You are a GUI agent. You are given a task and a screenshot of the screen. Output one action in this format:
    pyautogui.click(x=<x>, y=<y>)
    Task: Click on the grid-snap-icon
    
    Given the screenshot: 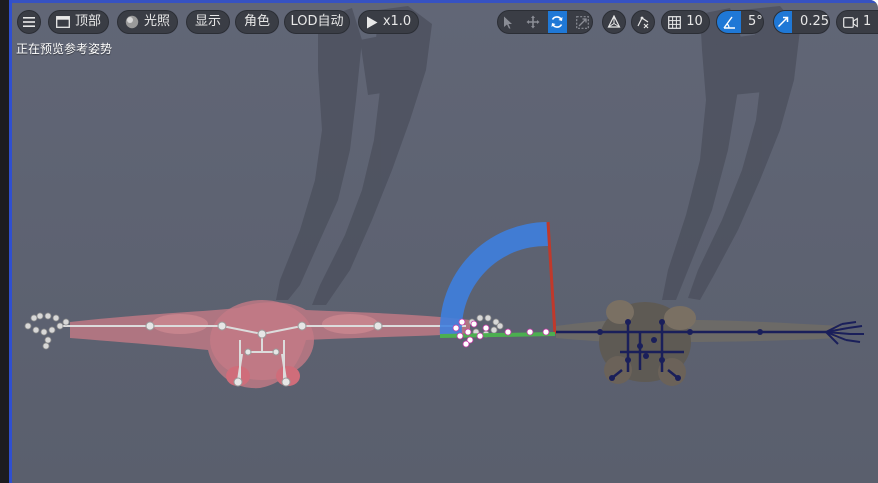 What is the action you would take?
    pyautogui.click(x=675, y=22)
    